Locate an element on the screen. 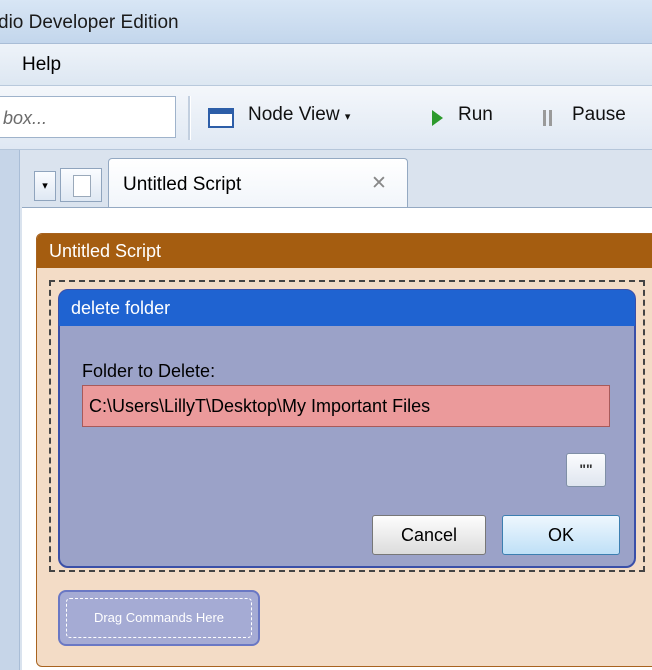 This screenshot has height=670, width=652. document-icon is located at coordinates (82, 186).